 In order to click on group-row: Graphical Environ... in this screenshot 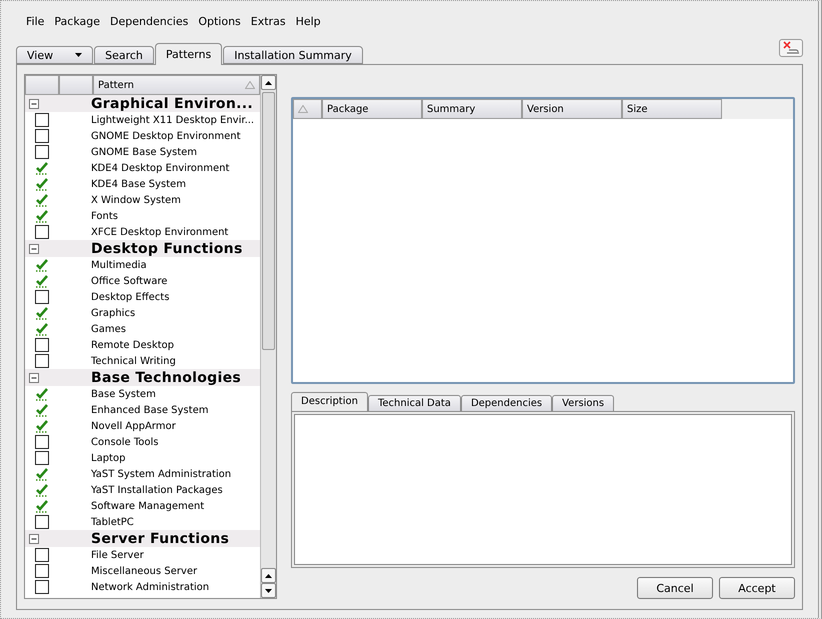, I will do `click(142, 103)`.